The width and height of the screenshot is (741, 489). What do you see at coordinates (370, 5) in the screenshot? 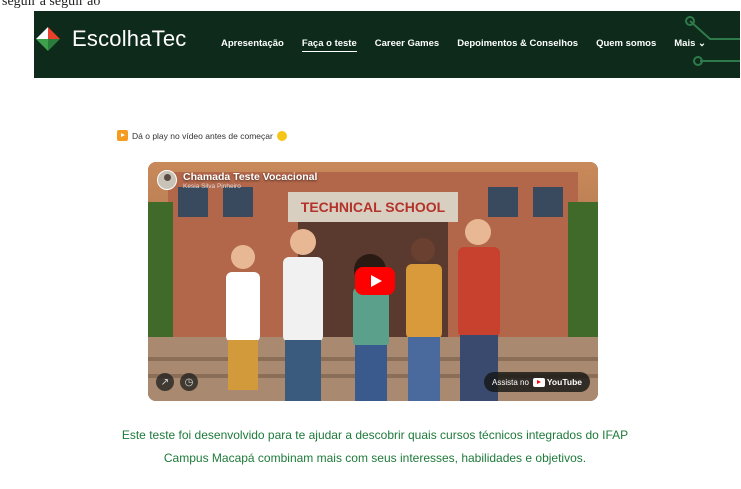
I see `top-strip: seguir a seguir ao` at bounding box center [370, 5].